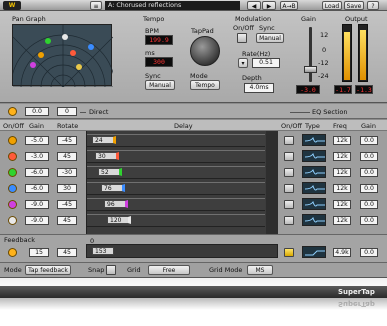  I want to click on feedback-delay-lane, so click(182, 251).